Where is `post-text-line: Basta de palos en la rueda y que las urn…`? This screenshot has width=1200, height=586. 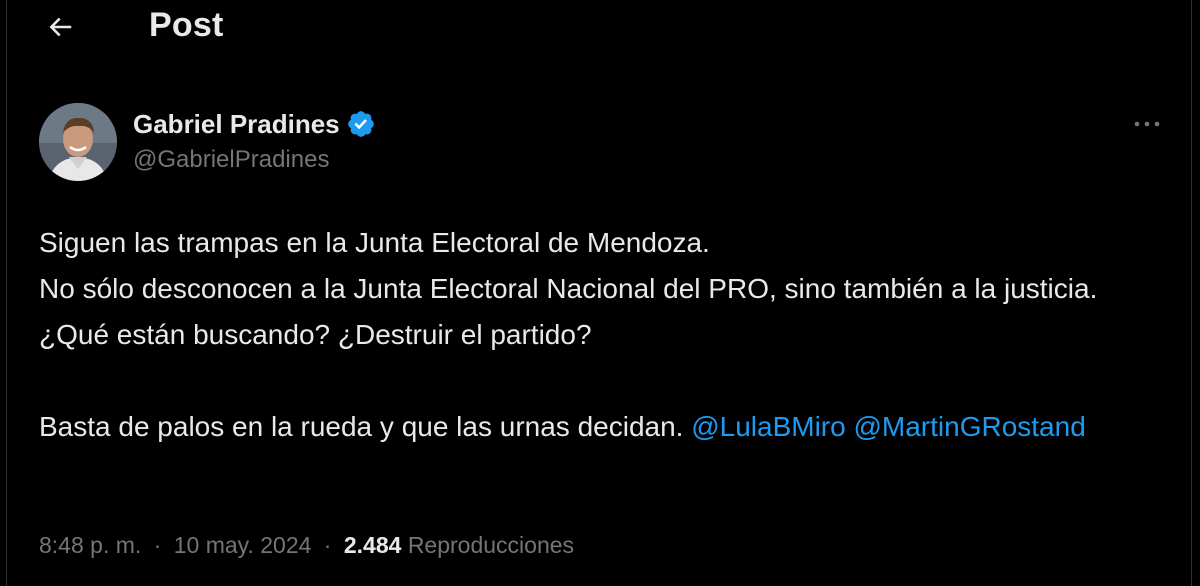 post-text-line: Basta de palos en la rueda y que las urn… is located at coordinates (604, 427).